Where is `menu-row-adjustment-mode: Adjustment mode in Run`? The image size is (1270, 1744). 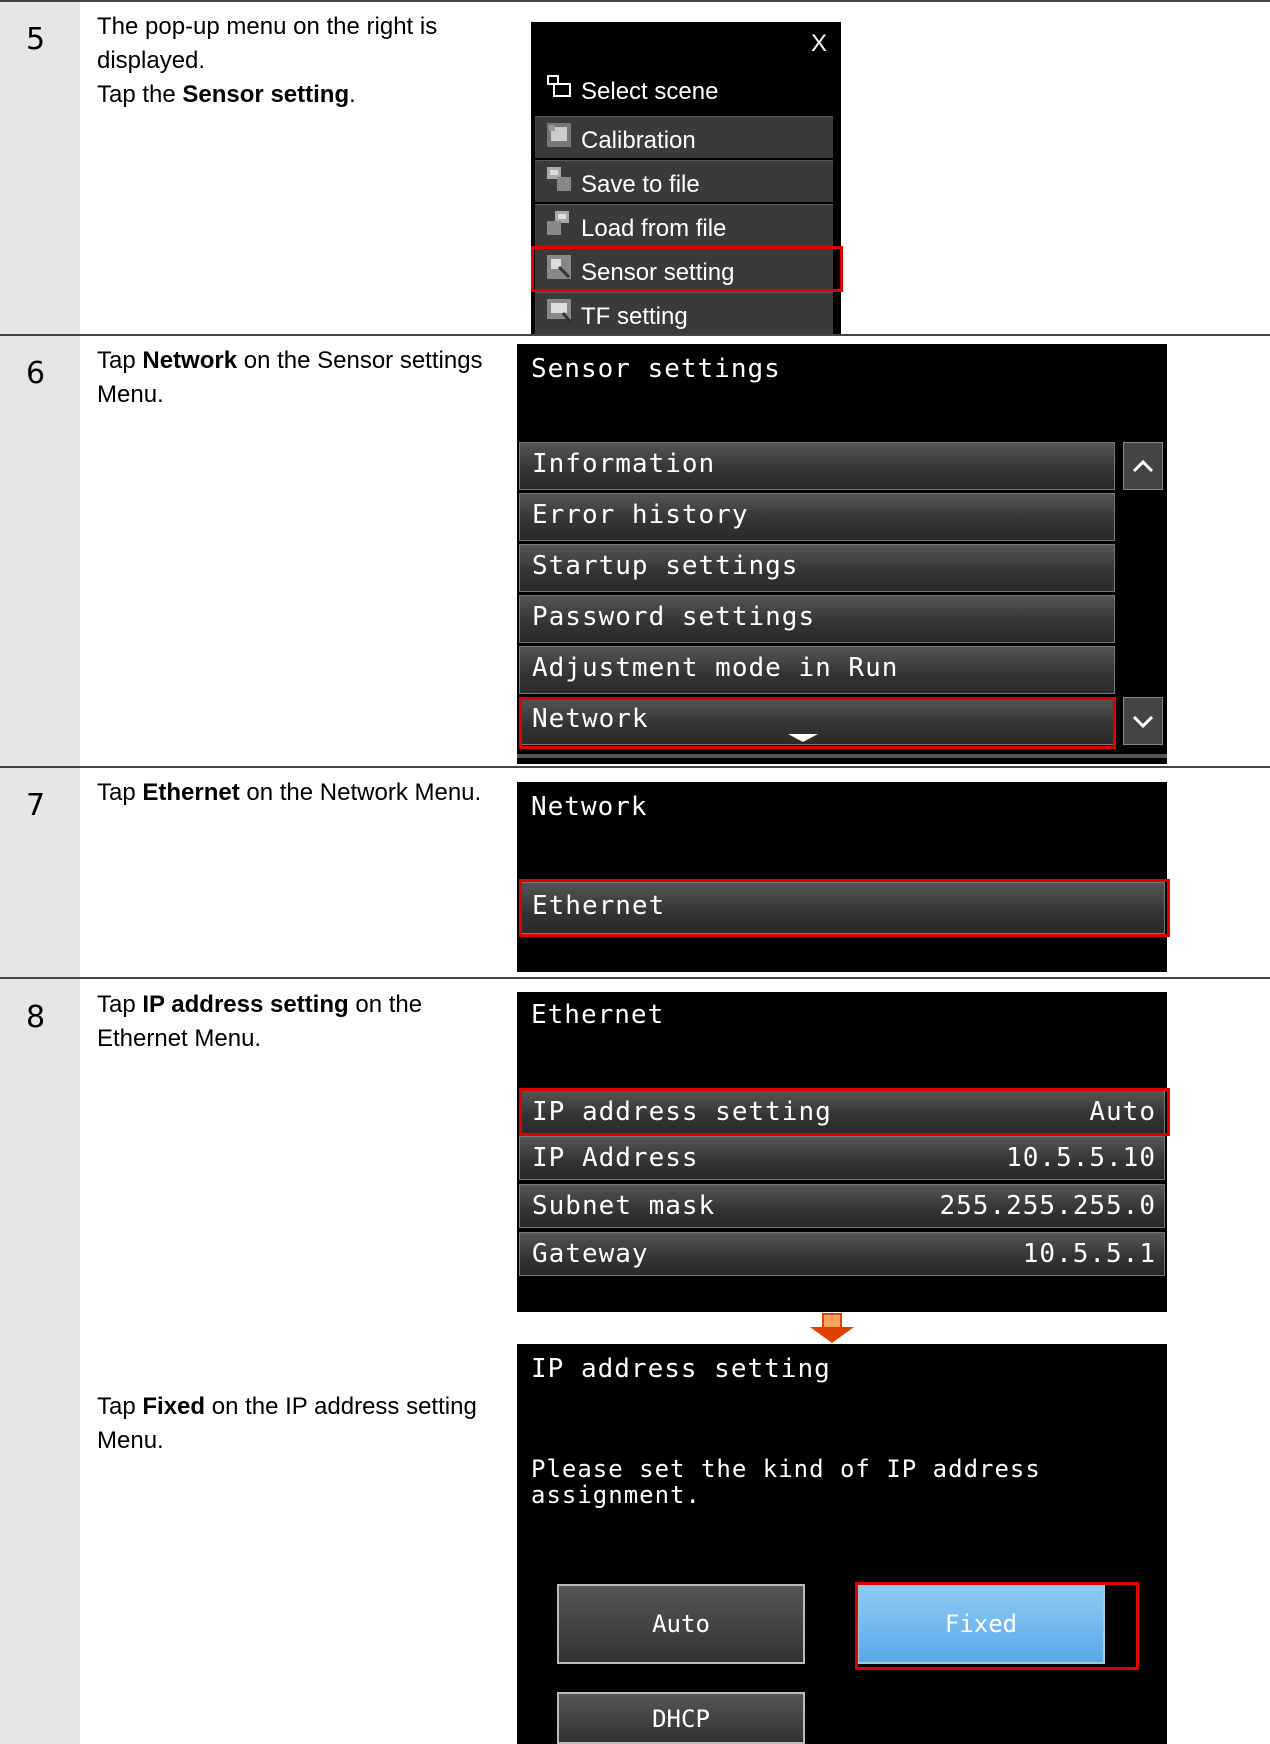
menu-row-adjustment-mode: Adjustment mode in Run is located at coordinates (817, 670).